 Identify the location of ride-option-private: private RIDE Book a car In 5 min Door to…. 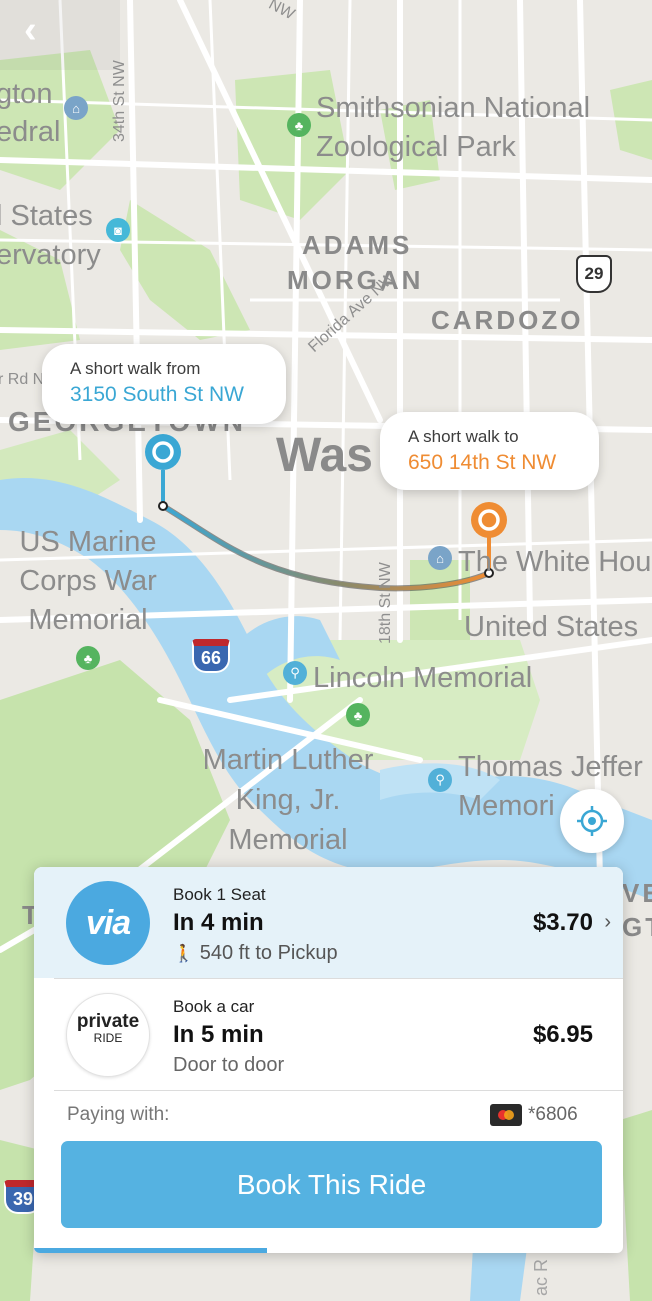
(328, 1034).